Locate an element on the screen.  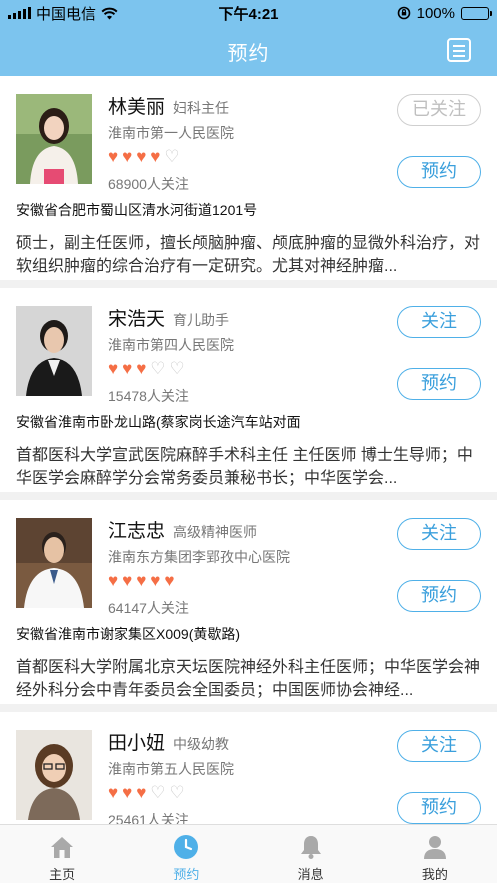
status-bar: 中国电信 下午4:21 100% is located at coordinates (248, 13).